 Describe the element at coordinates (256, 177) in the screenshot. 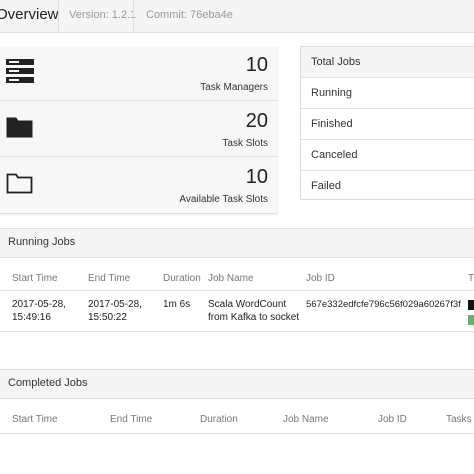

I see `available-slots-count: 10` at that location.